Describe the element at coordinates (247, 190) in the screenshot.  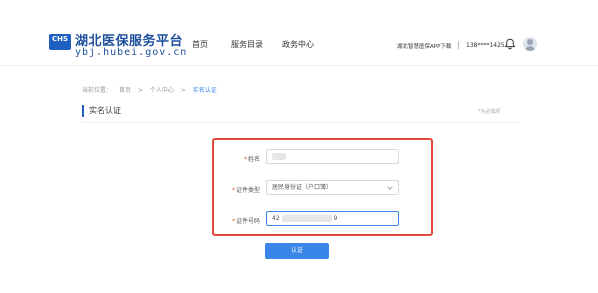
I see `id-type-label-text: 证件类型` at that location.